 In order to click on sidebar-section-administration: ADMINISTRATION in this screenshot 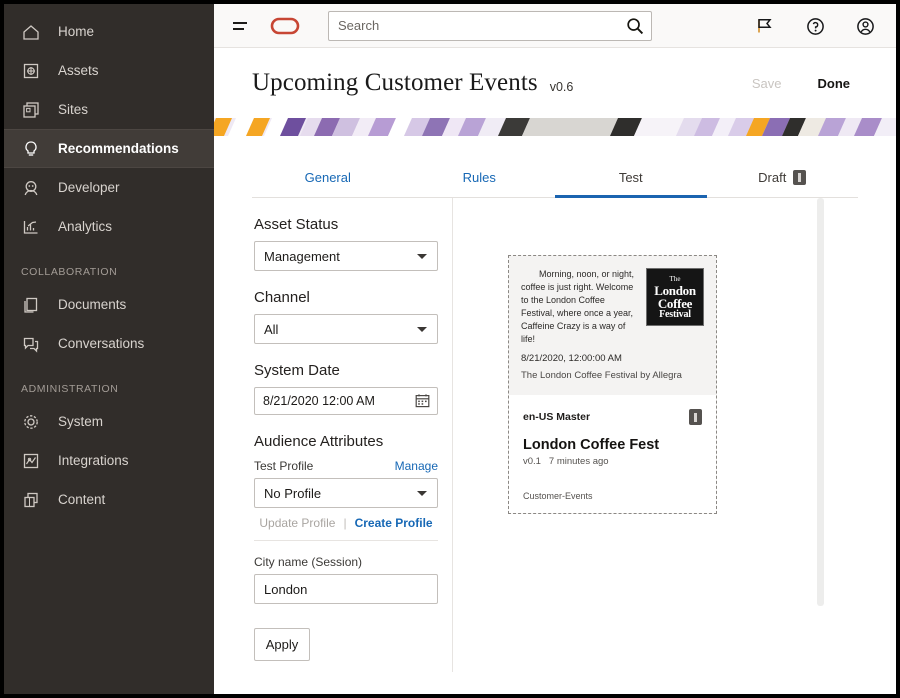, I will do `click(70, 389)`.